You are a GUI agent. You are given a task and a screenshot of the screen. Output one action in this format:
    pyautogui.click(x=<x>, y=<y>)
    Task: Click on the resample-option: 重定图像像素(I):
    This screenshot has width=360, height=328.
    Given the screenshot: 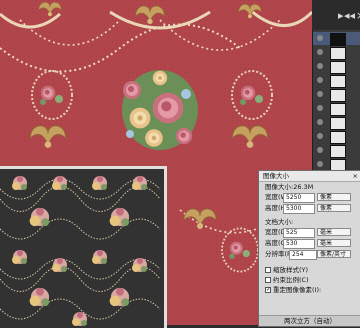 What is the action you would take?
    pyautogui.click(x=293, y=290)
    